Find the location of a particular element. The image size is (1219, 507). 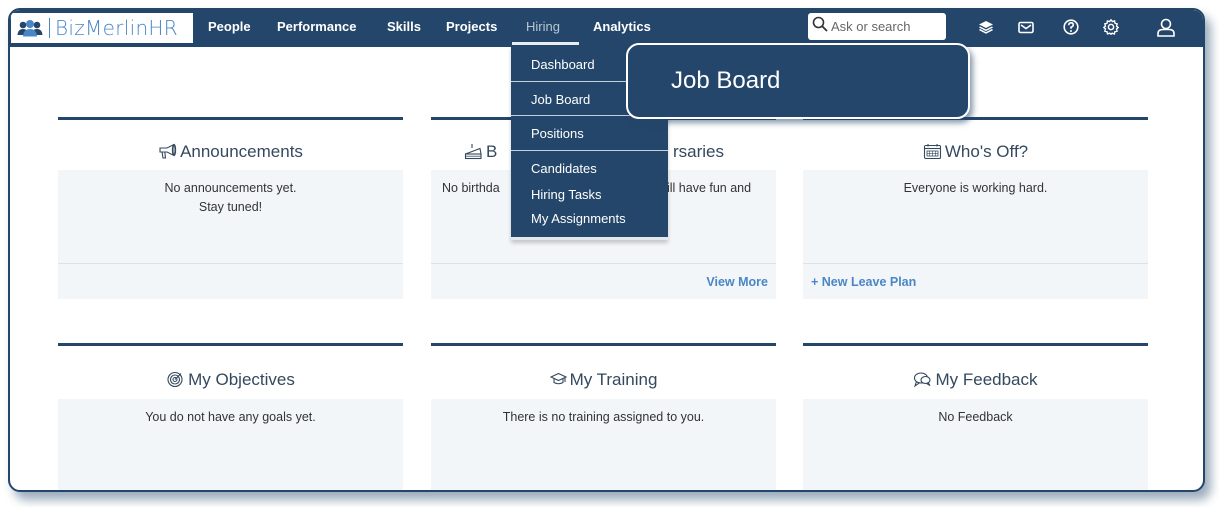

nav-projects: Projects is located at coordinates (471, 28).